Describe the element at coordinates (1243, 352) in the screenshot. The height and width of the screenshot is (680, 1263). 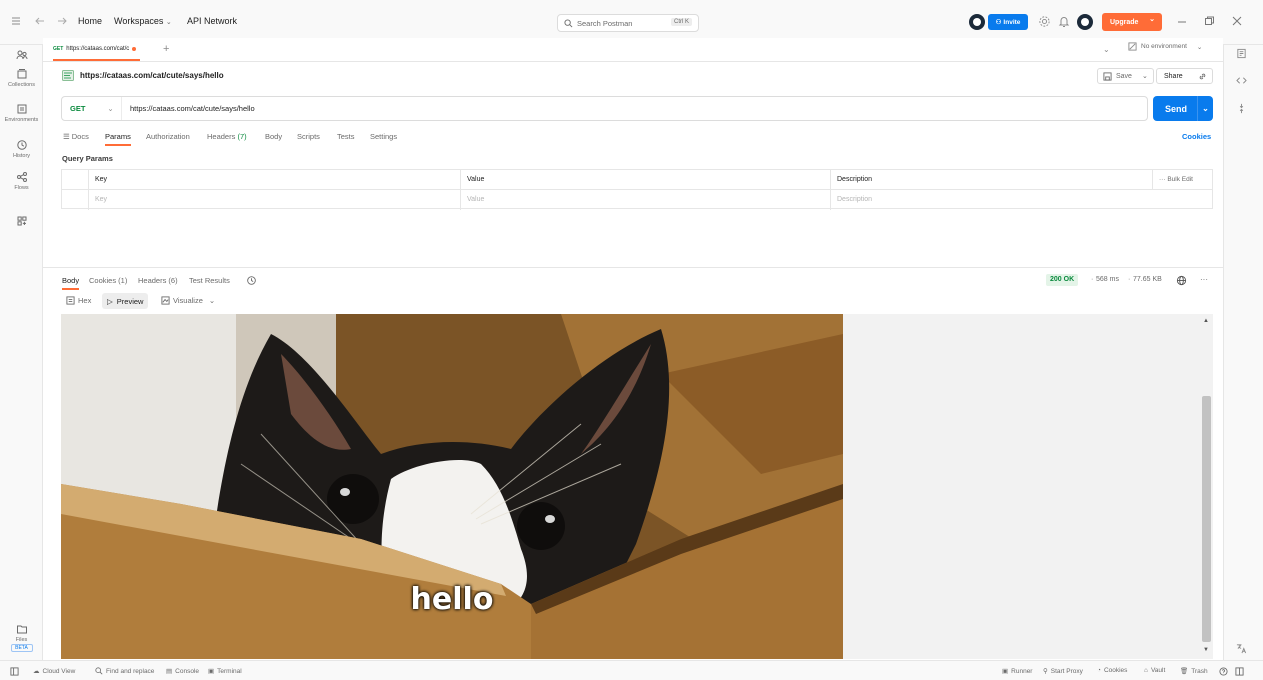
I see `right-rail` at that location.